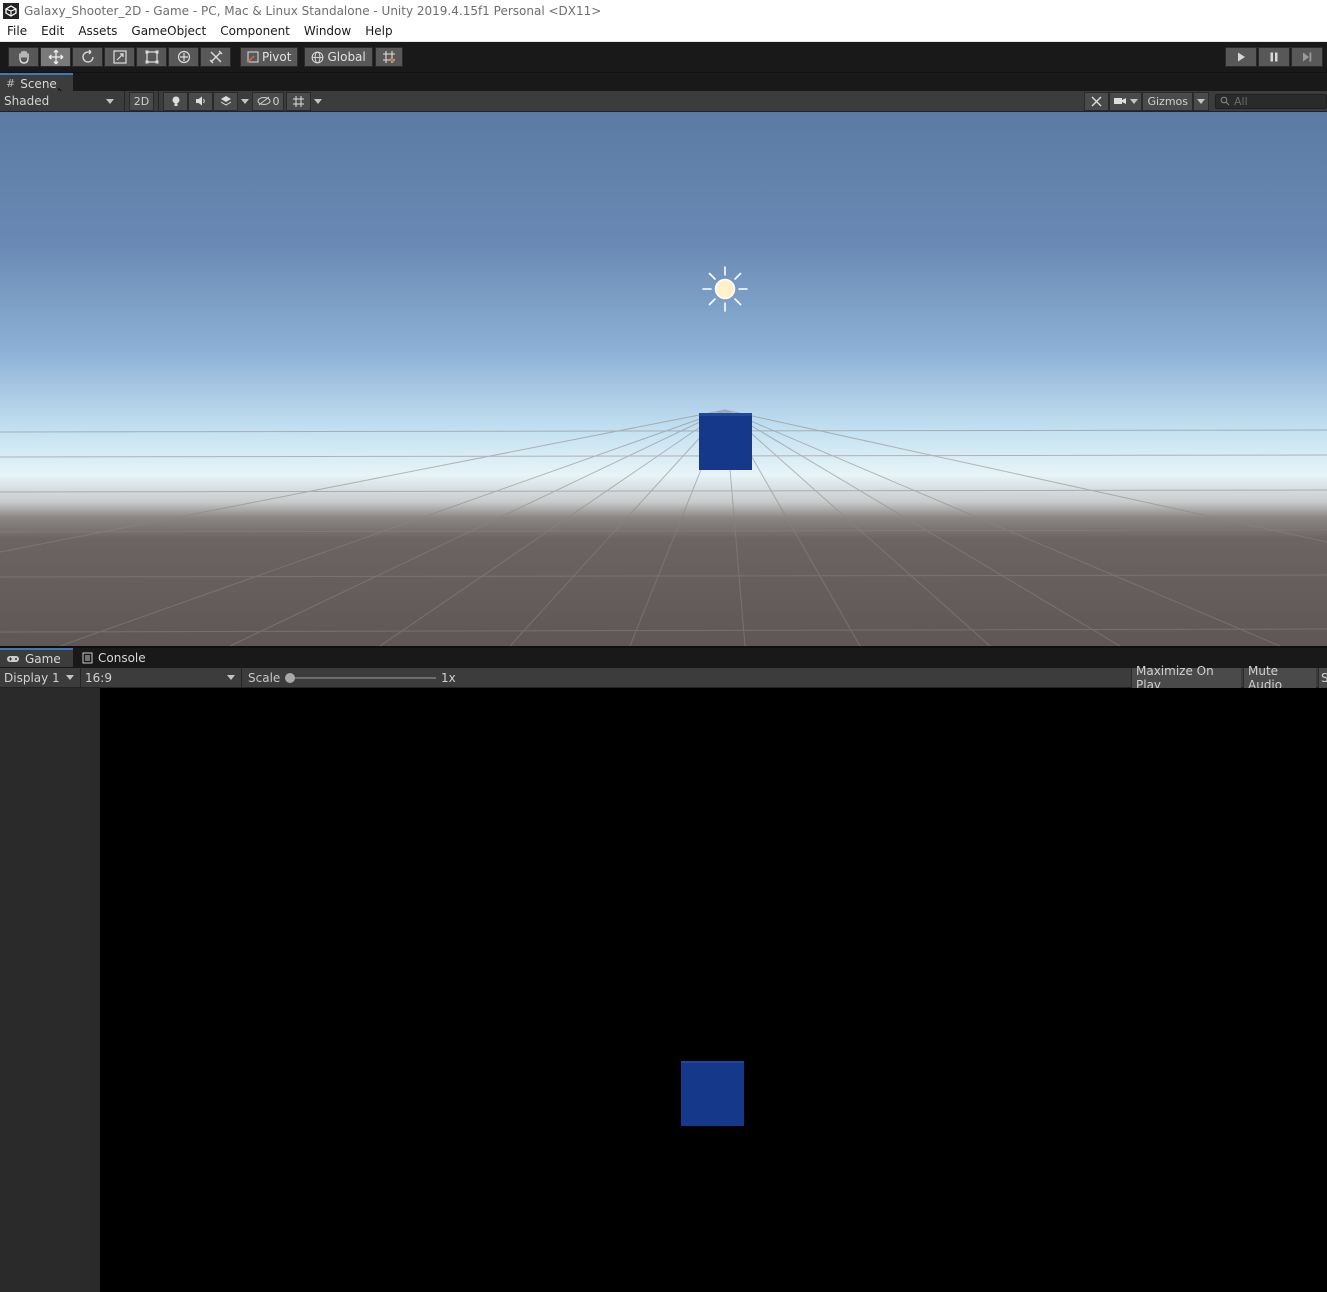  I want to click on rect-icon, so click(151, 57).